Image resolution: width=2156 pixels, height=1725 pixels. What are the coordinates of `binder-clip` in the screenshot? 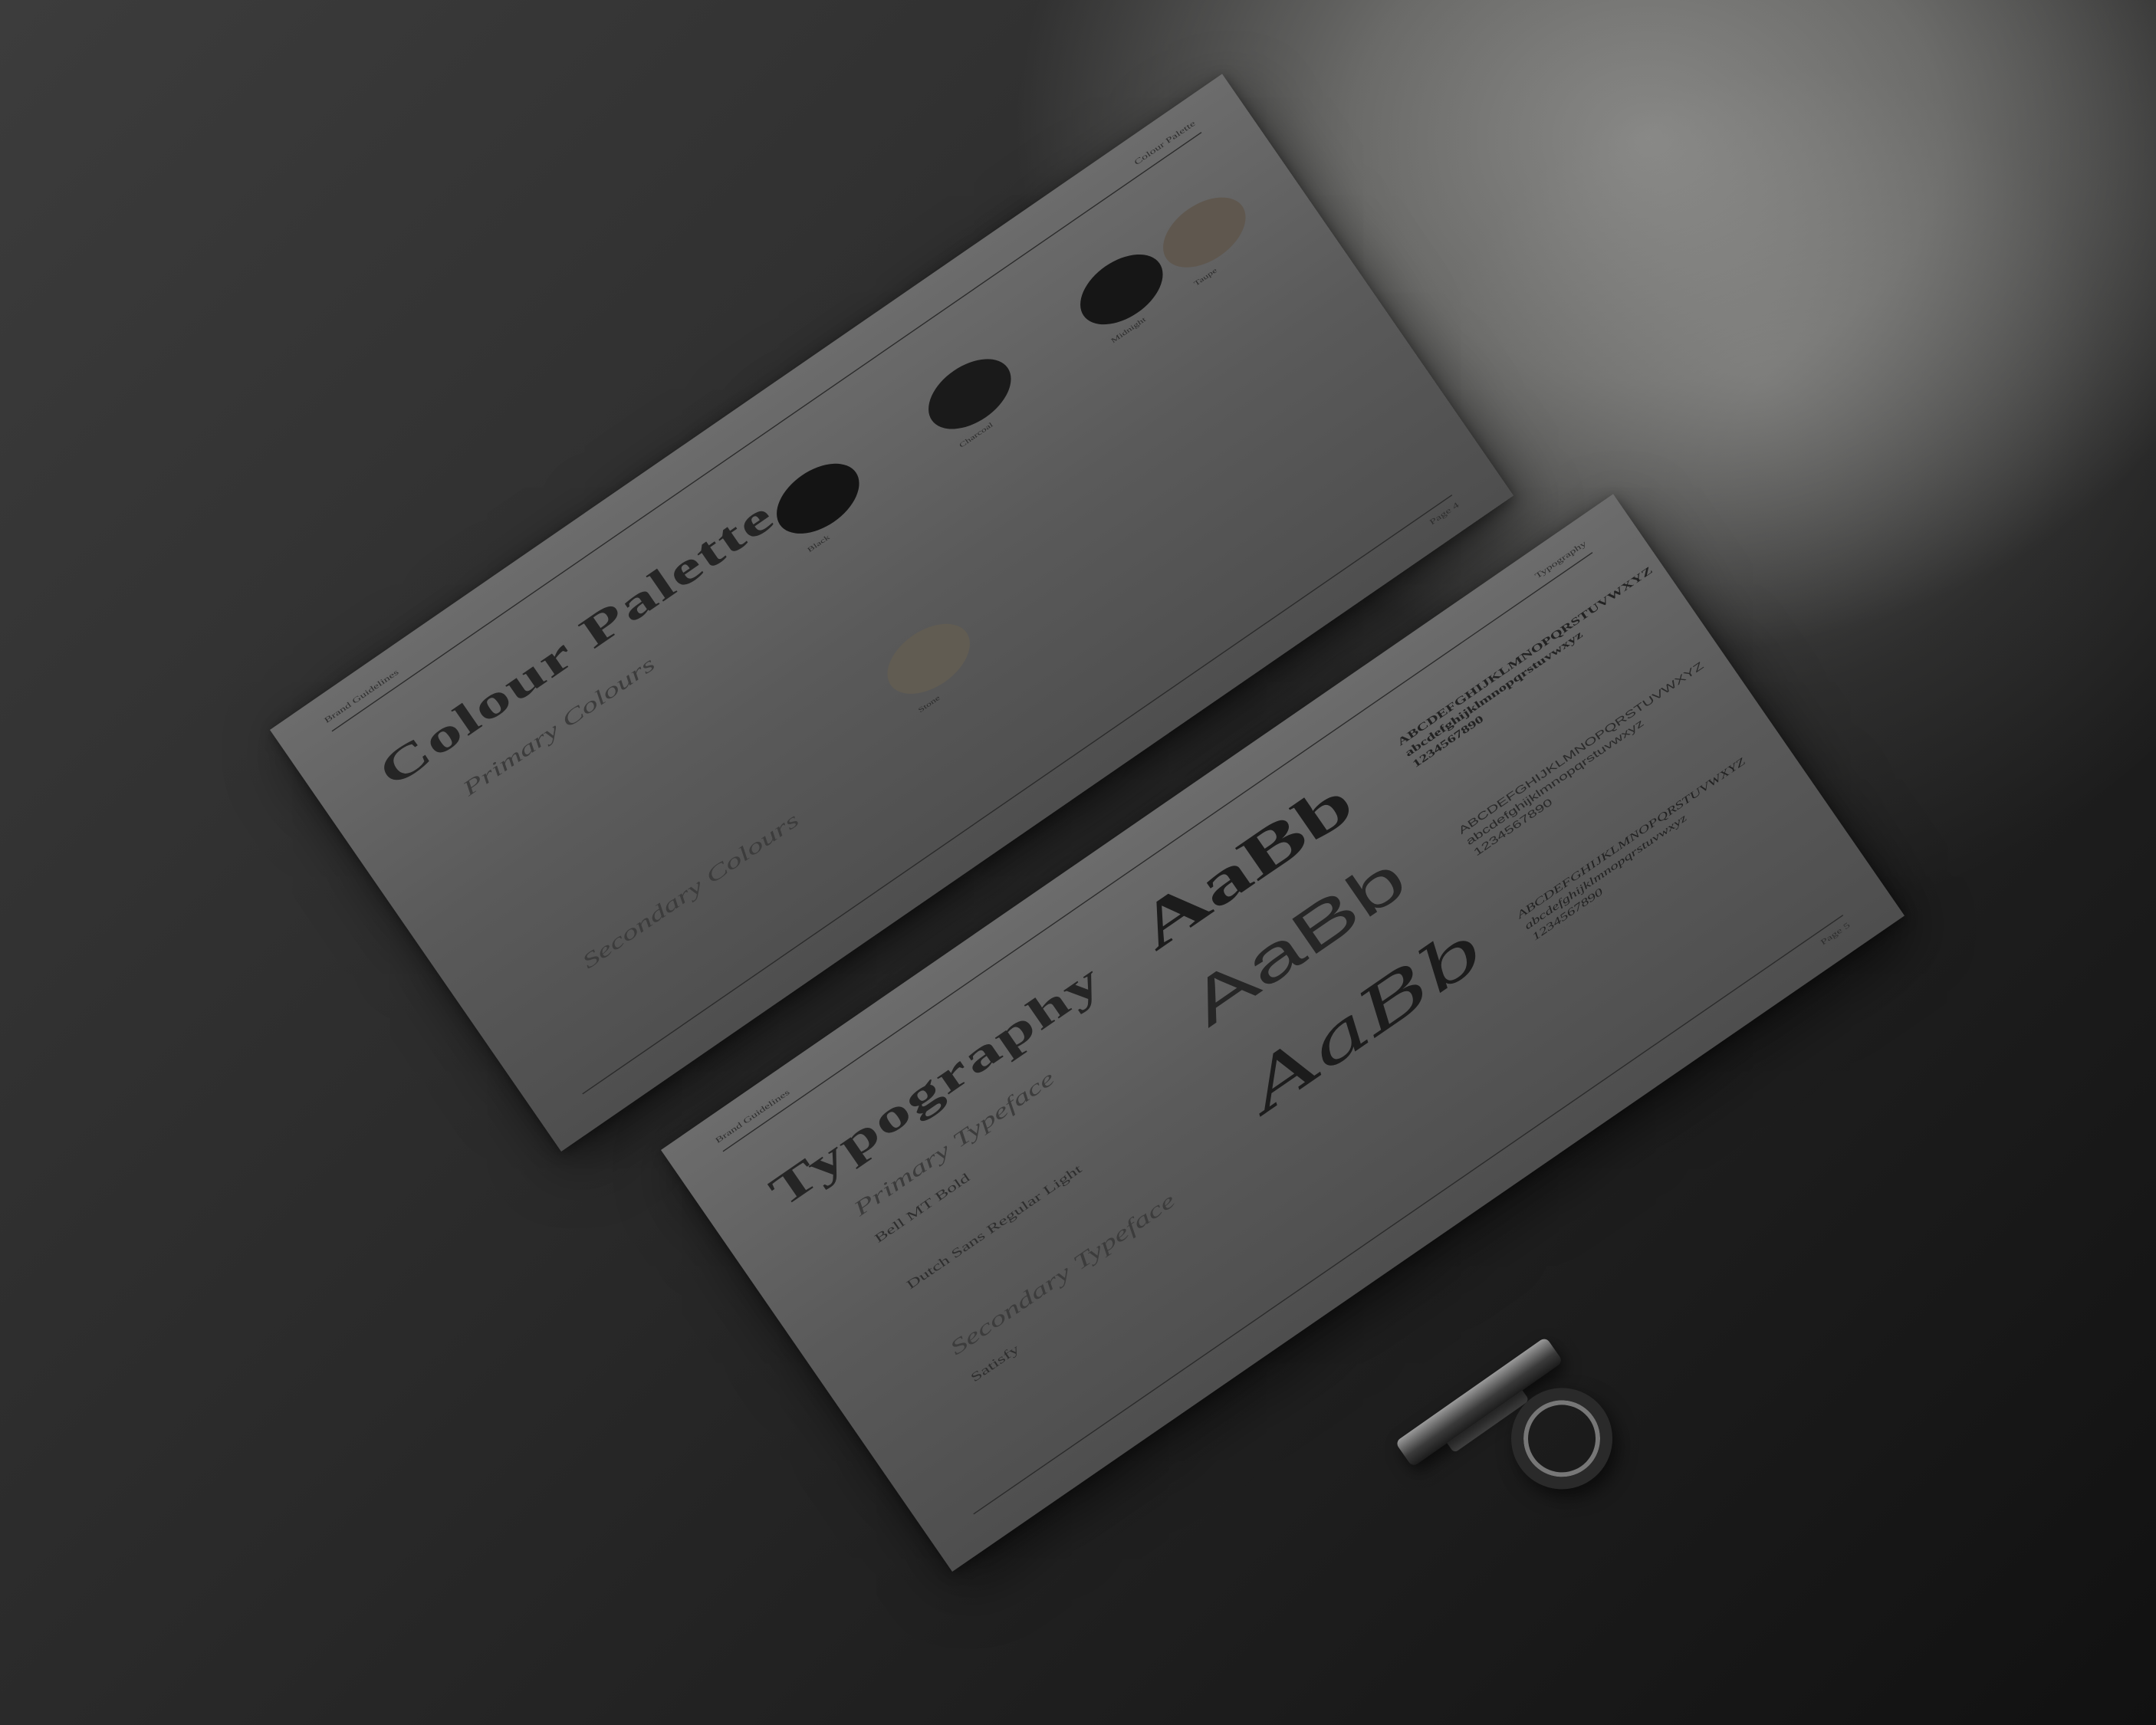 It's located at (1533, 1453).